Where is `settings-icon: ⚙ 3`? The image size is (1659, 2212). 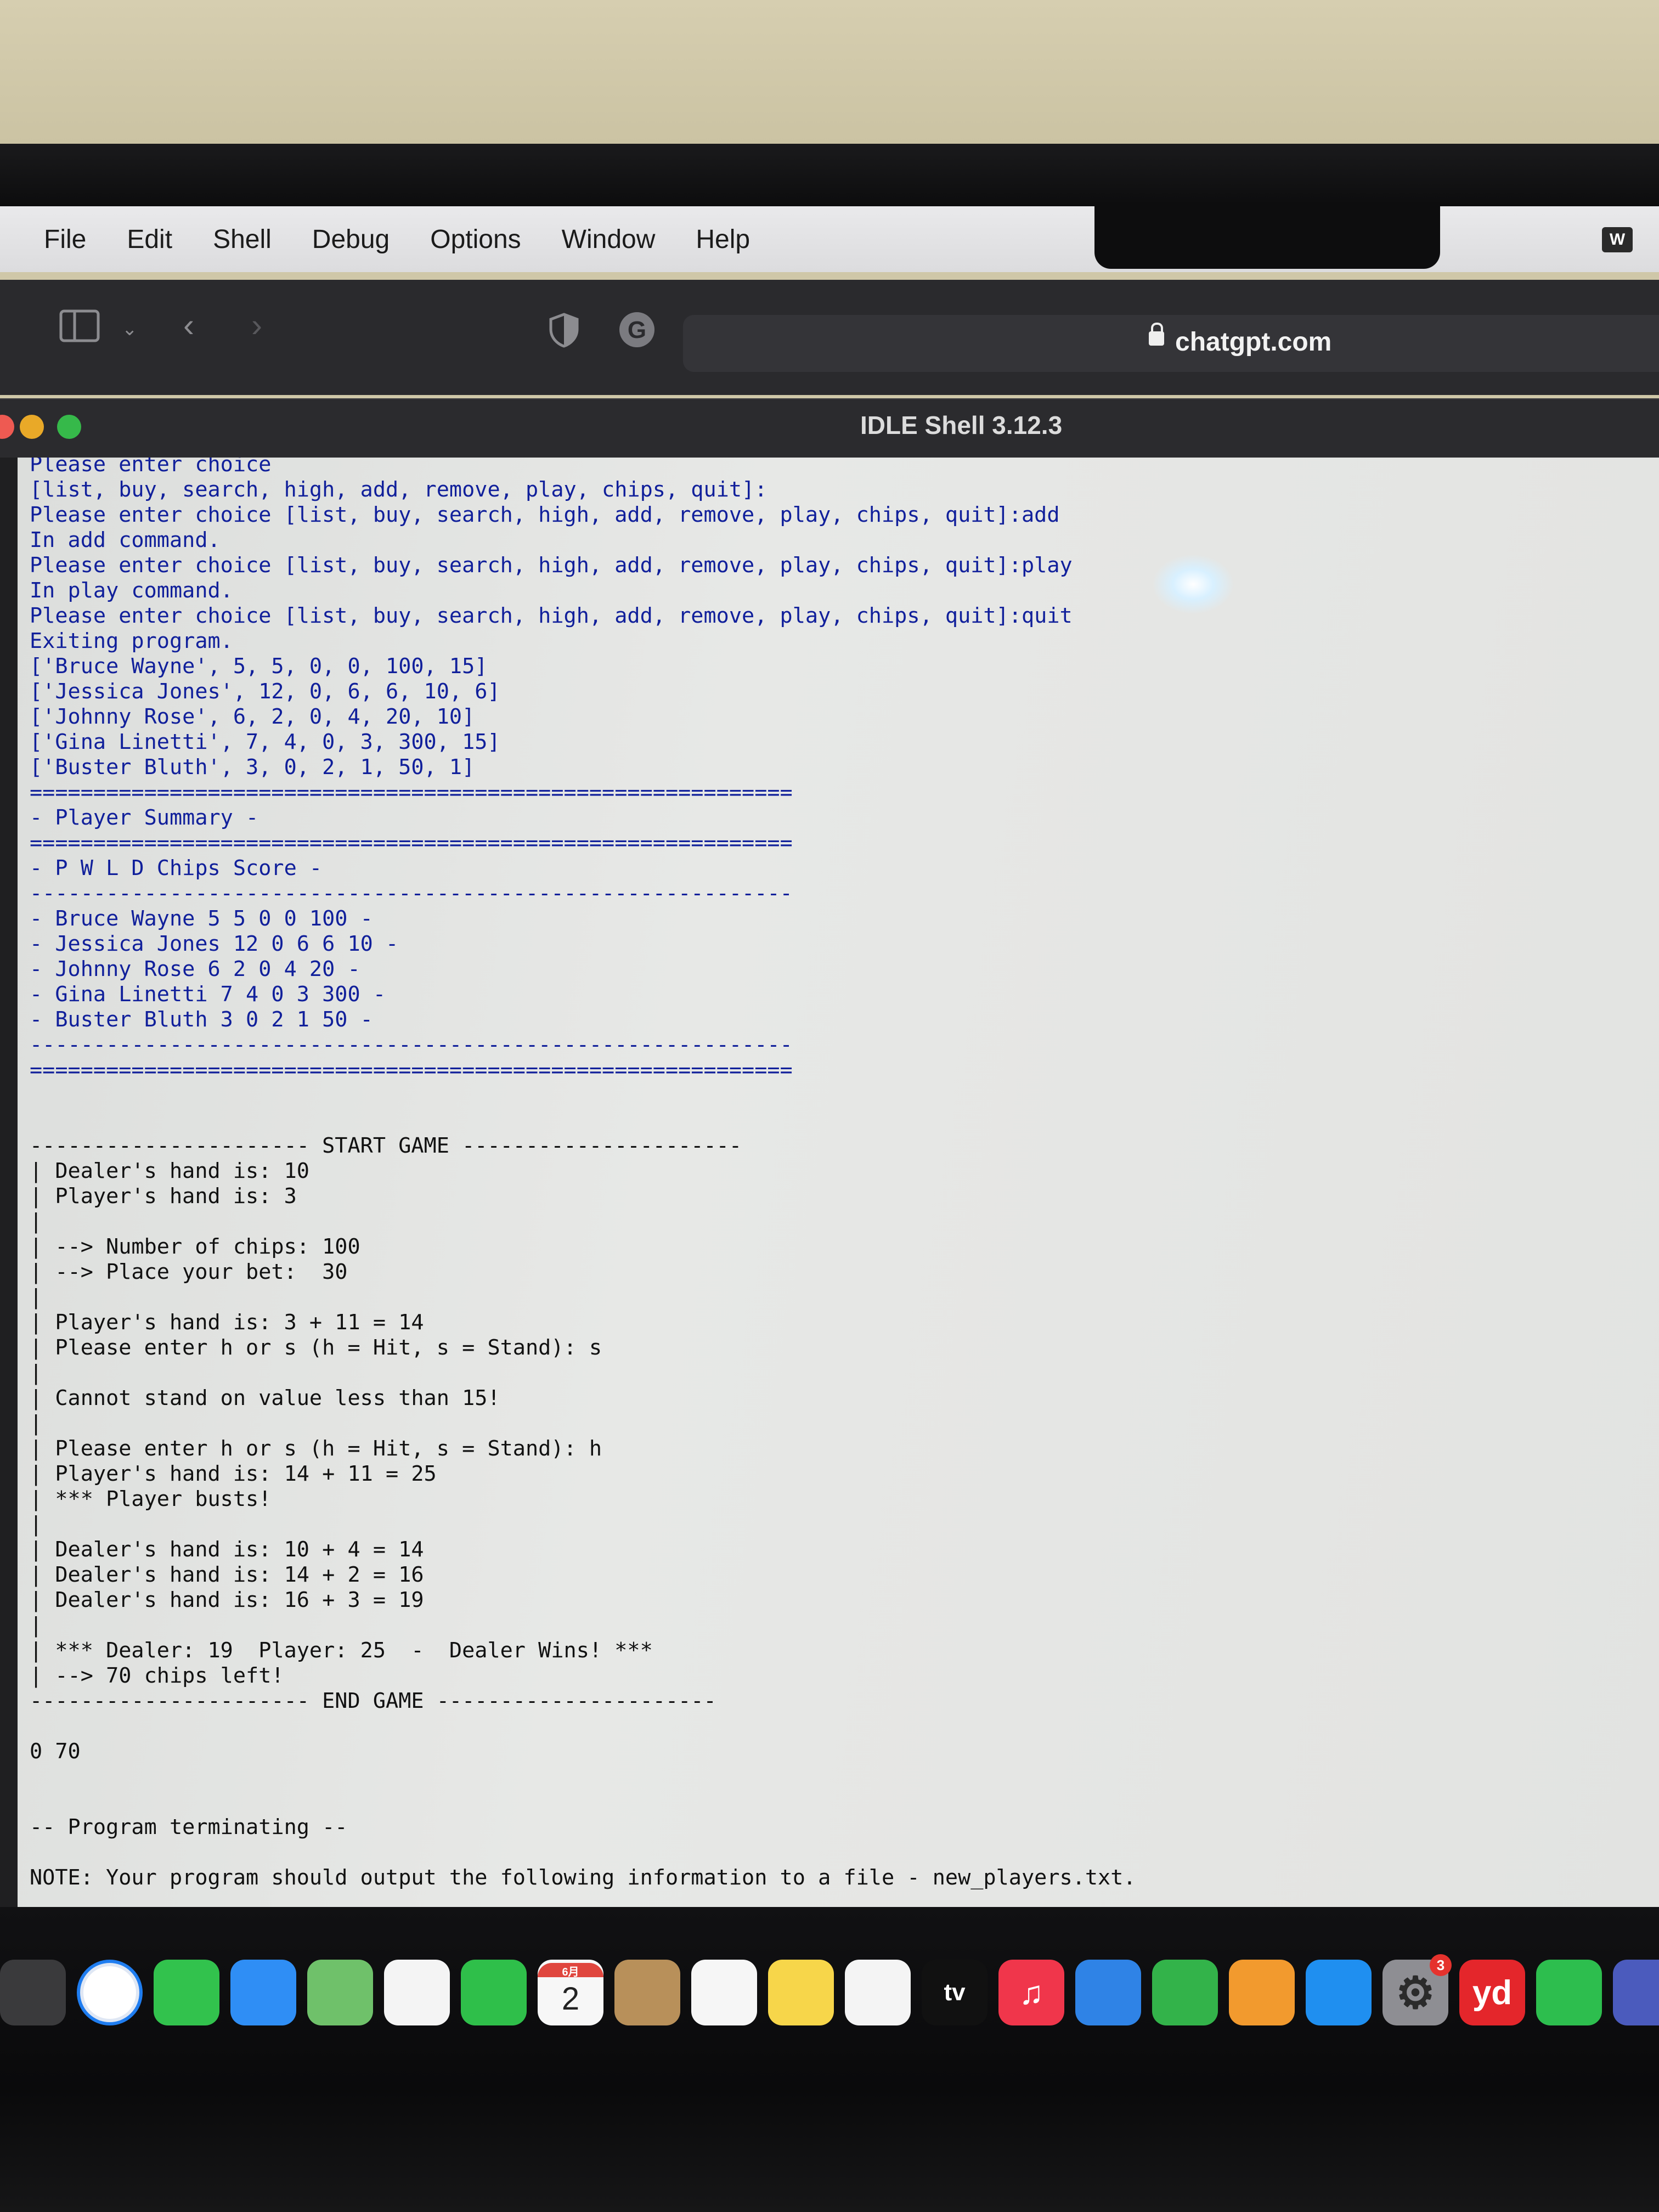 settings-icon: ⚙ 3 is located at coordinates (1417, 1989).